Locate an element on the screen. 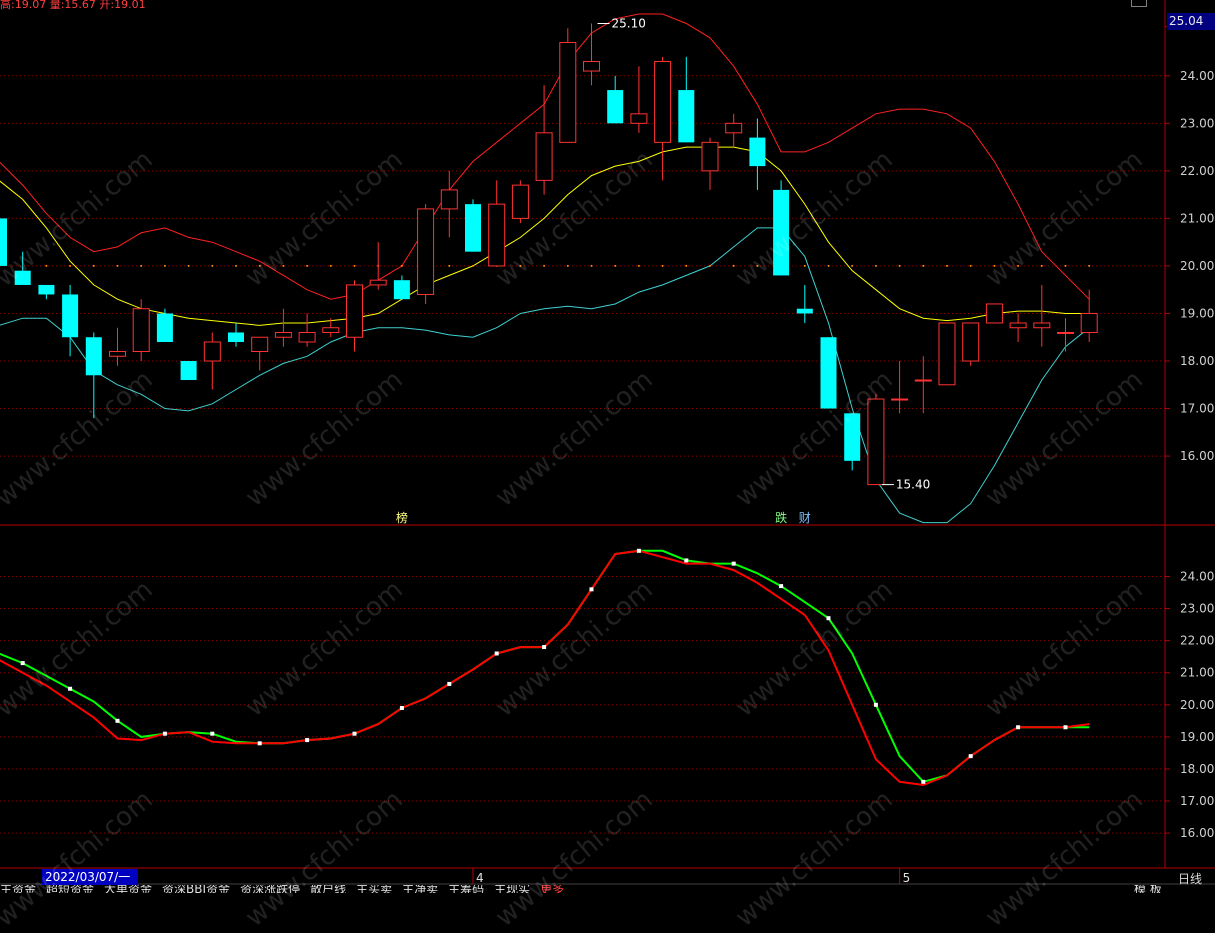  lower-y-tick-label: 18.00 is located at coordinates (1197, 769).